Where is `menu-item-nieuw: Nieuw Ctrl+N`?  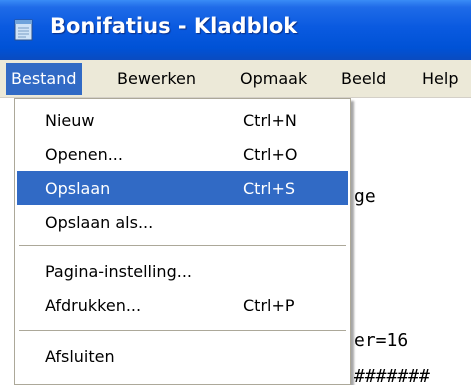
menu-item-nieuw: Nieuw Ctrl+N is located at coordinates (182, 120).